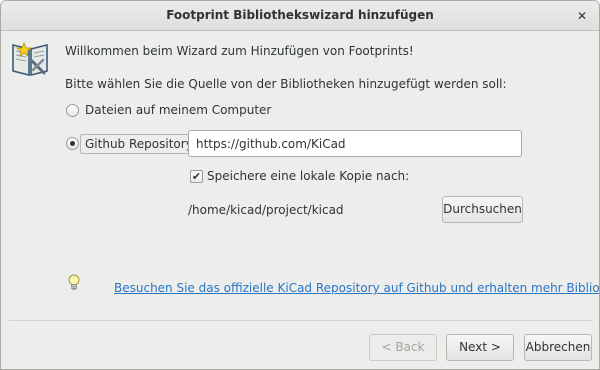  What do you see at coordinates (72, 110) in the screenshot?
I see `radio-local-files` at bounding box center [72, 110].